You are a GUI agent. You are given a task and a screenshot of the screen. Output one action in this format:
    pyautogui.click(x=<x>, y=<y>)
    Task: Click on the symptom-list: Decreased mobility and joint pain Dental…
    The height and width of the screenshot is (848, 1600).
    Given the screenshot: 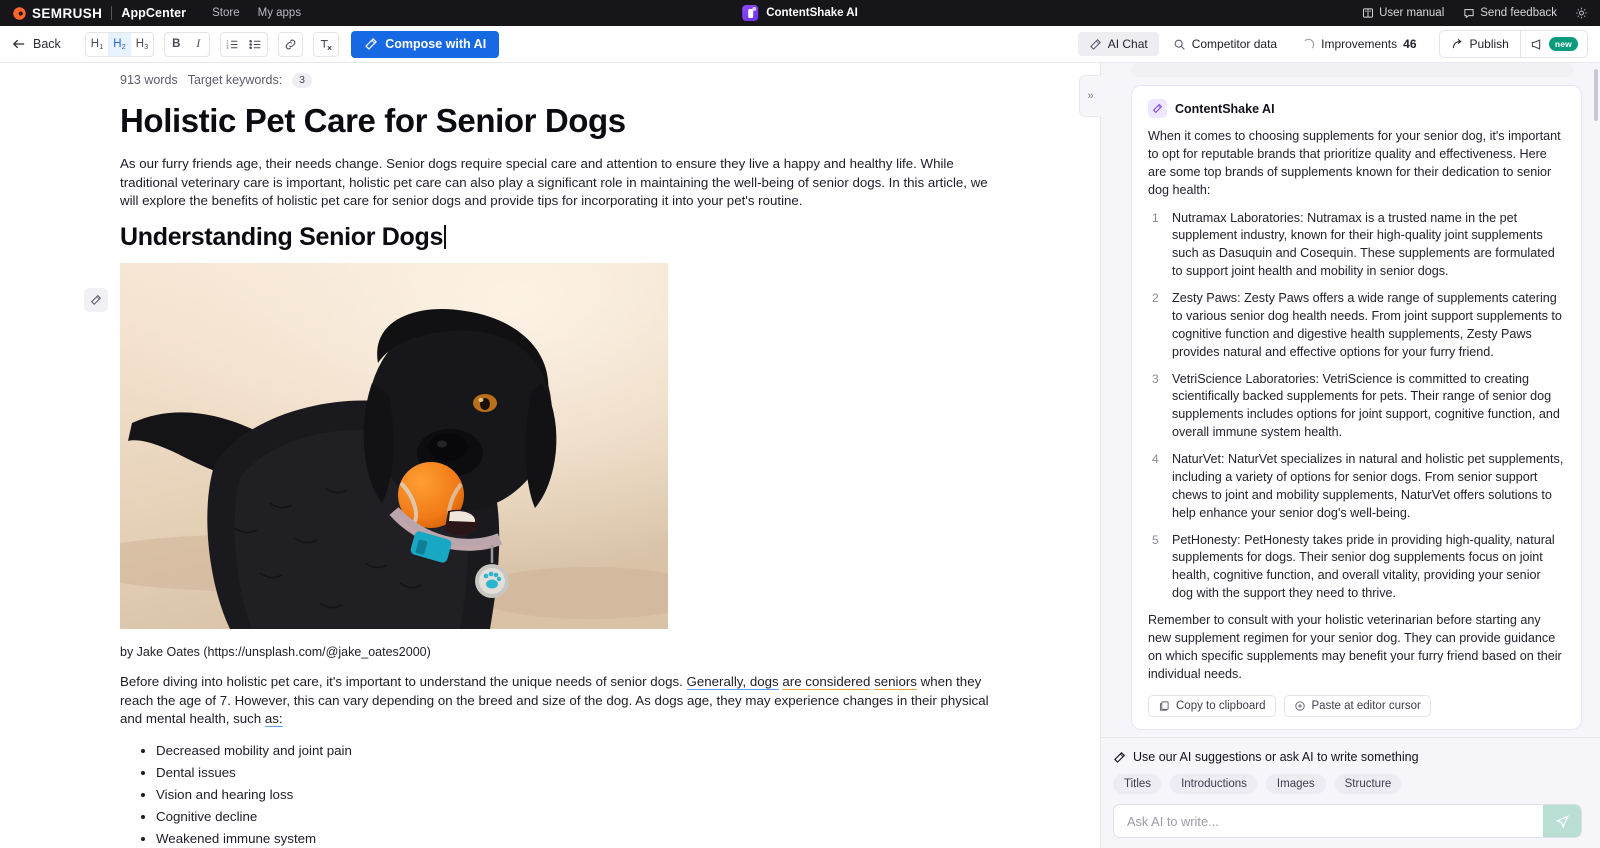 What is the action you would take?
    pyautogui.click(x=608, y=795)
    